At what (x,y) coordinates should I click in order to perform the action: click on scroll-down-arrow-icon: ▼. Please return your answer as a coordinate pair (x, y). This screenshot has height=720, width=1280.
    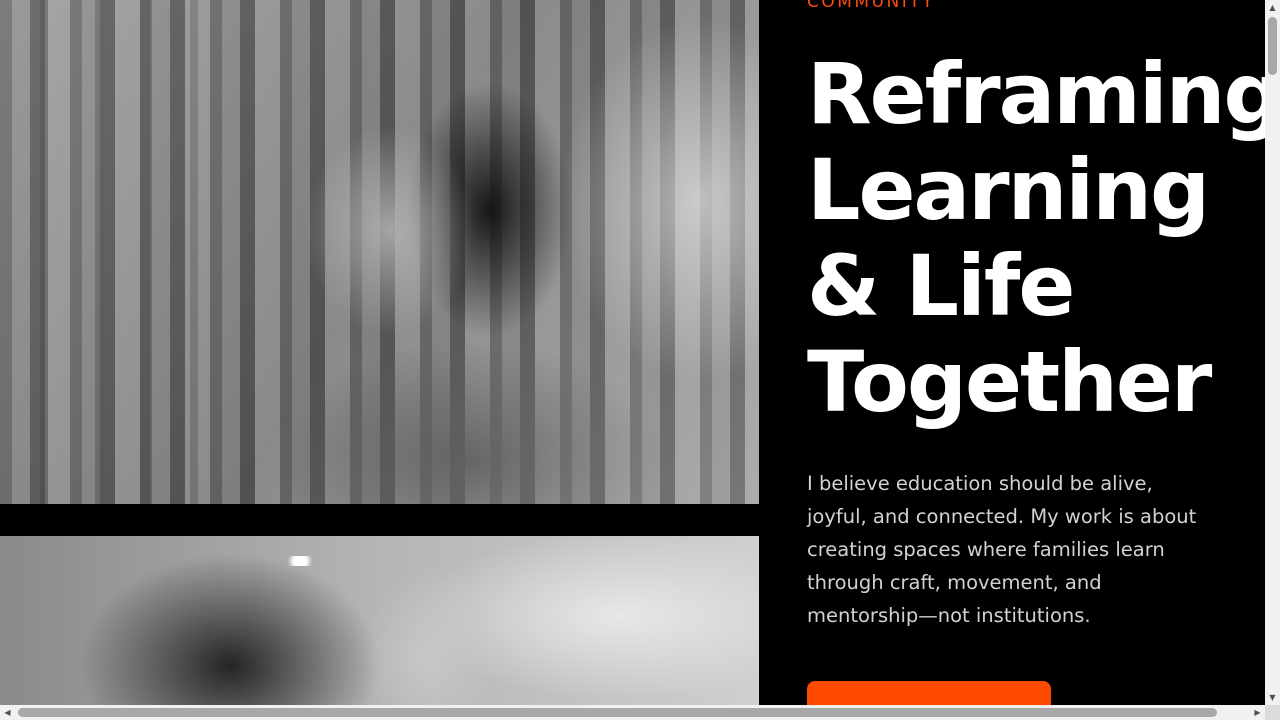
    Looking at the image, I should click on (1272, 697).